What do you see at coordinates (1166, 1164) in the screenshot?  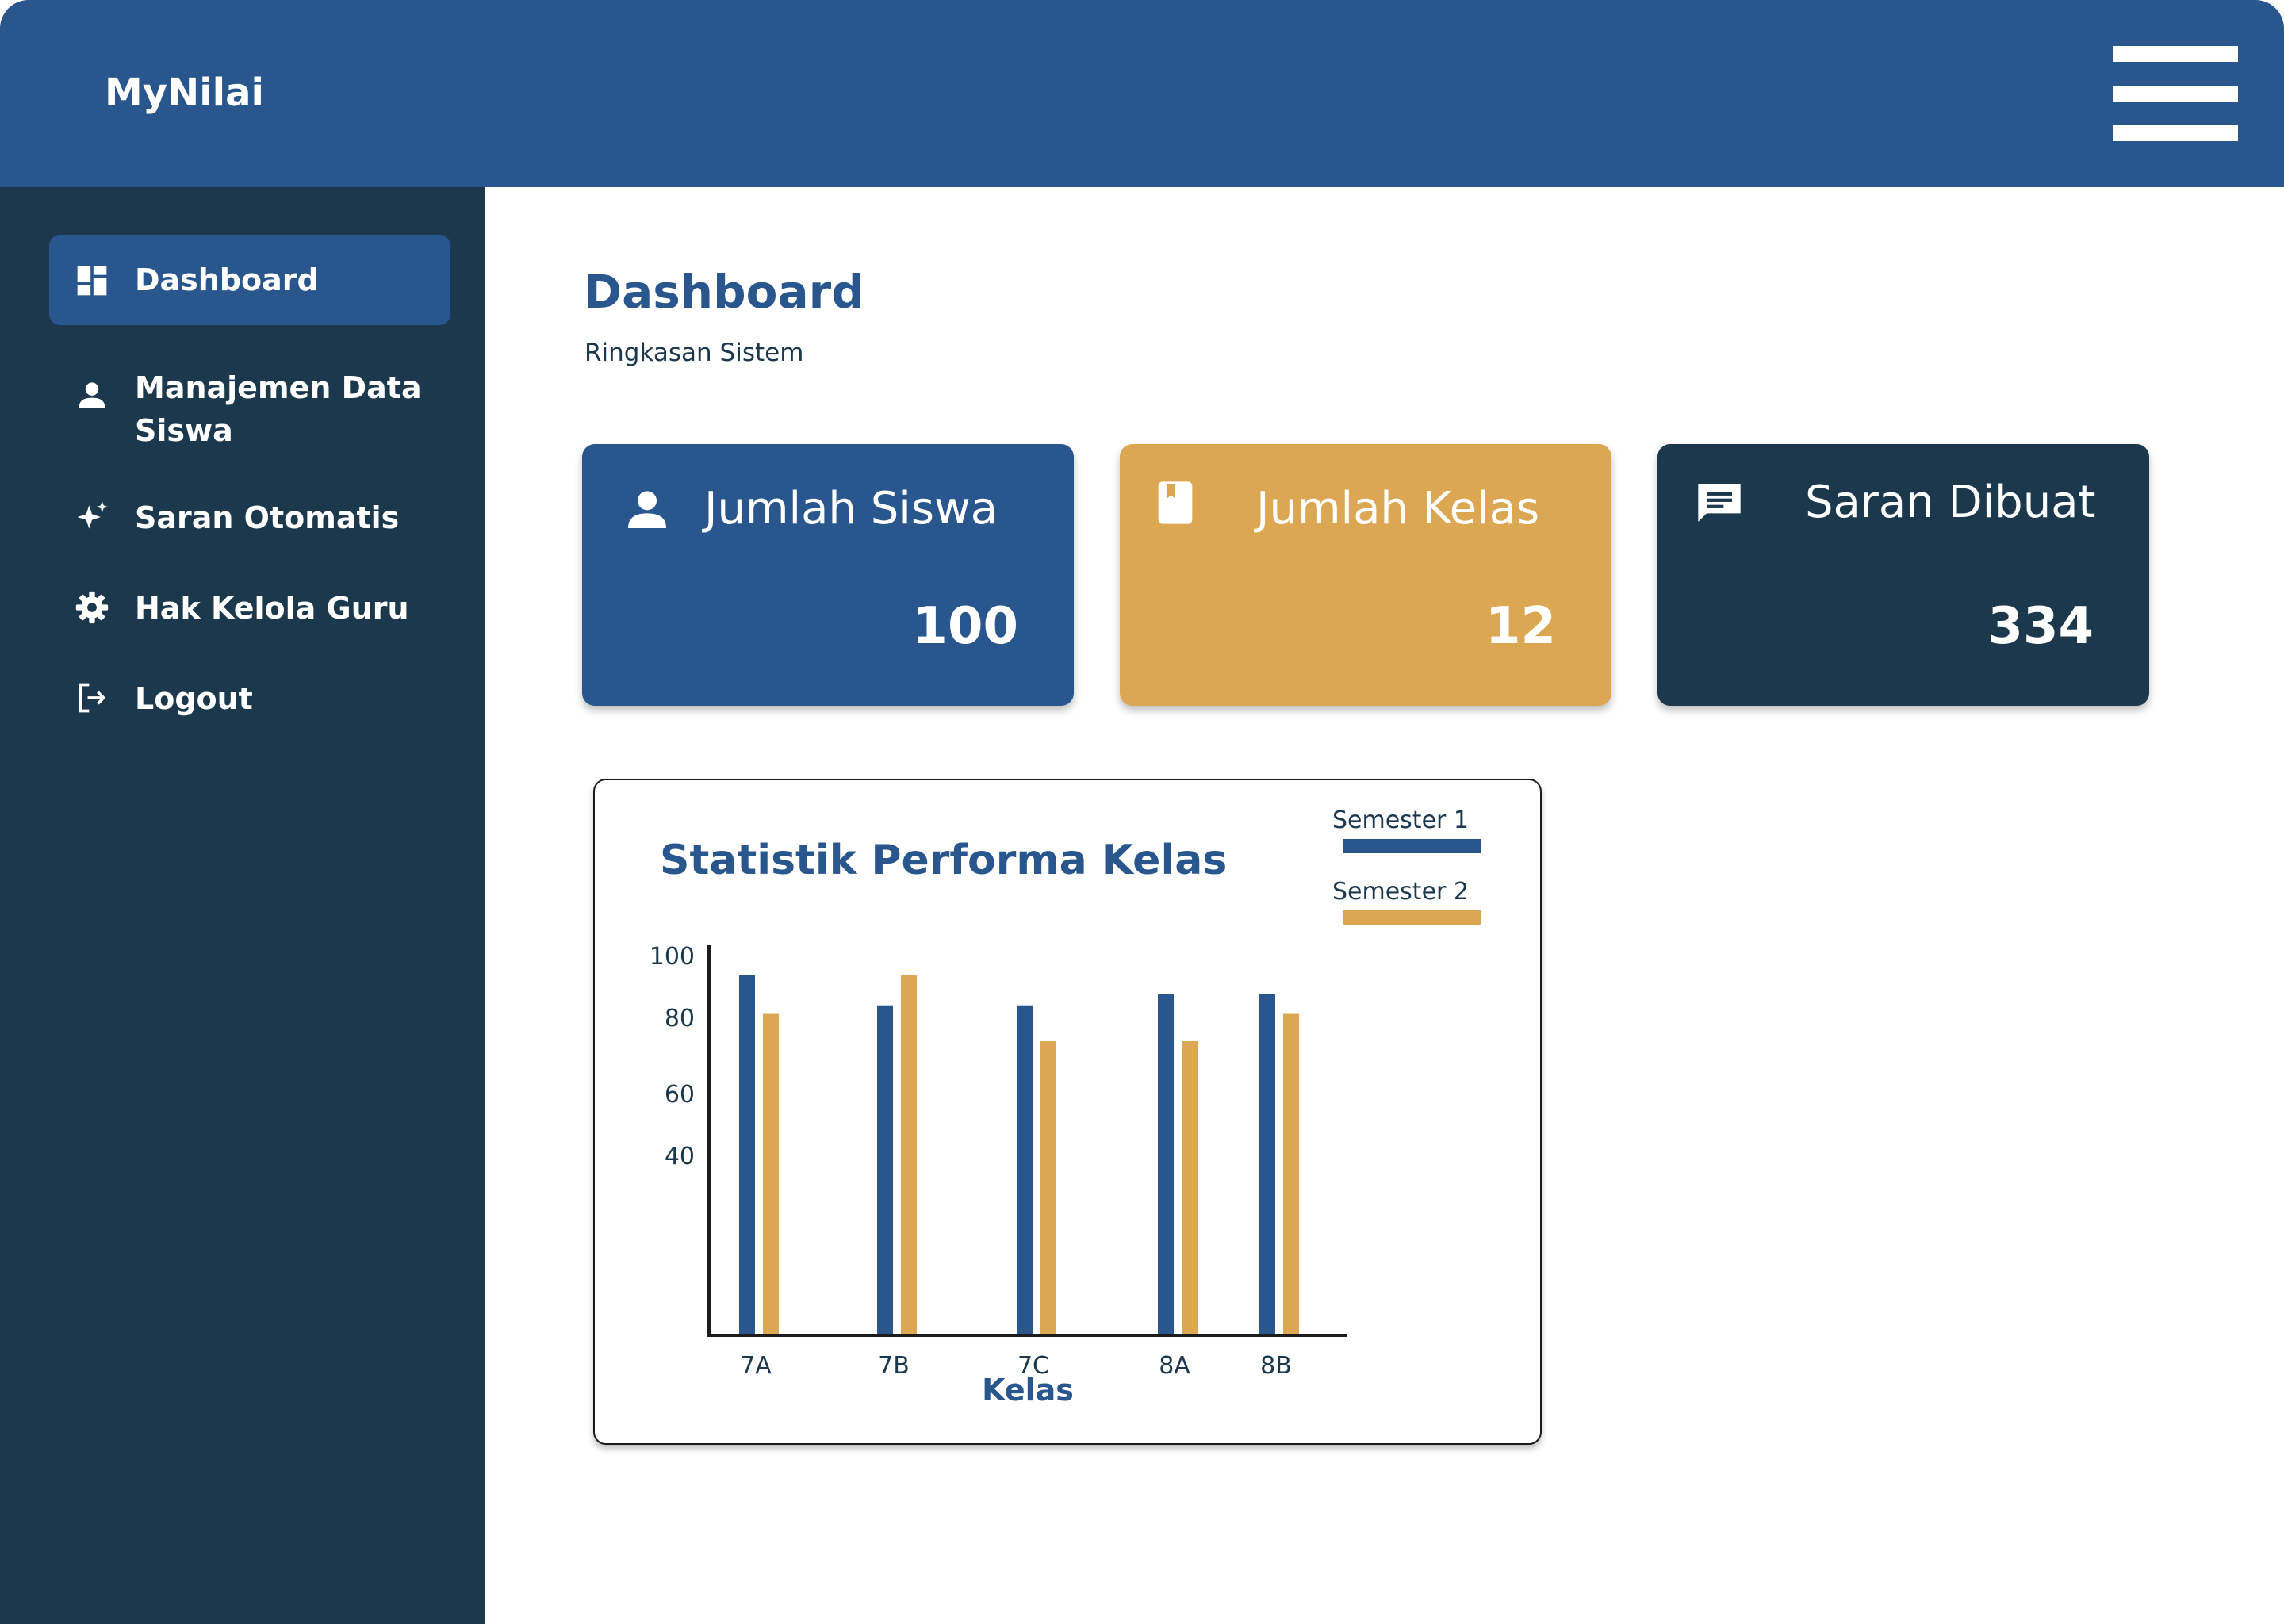 I see `chart-bar-semester-1-8a` at bounding box center [1166, 1164].